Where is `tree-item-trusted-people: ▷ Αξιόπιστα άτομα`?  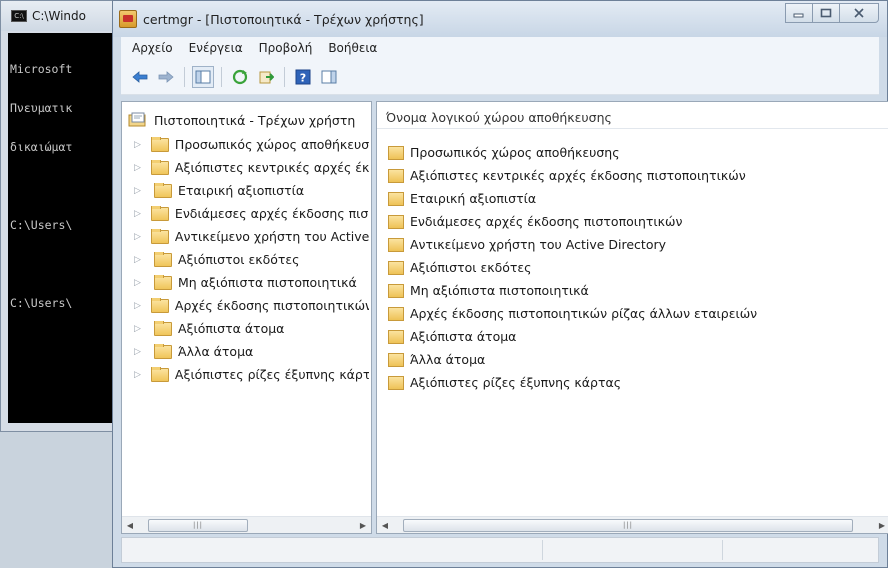 tree-item-trusted-people: ▷ Αξιόπιστα άτομα is located at coordinates (251, 328).